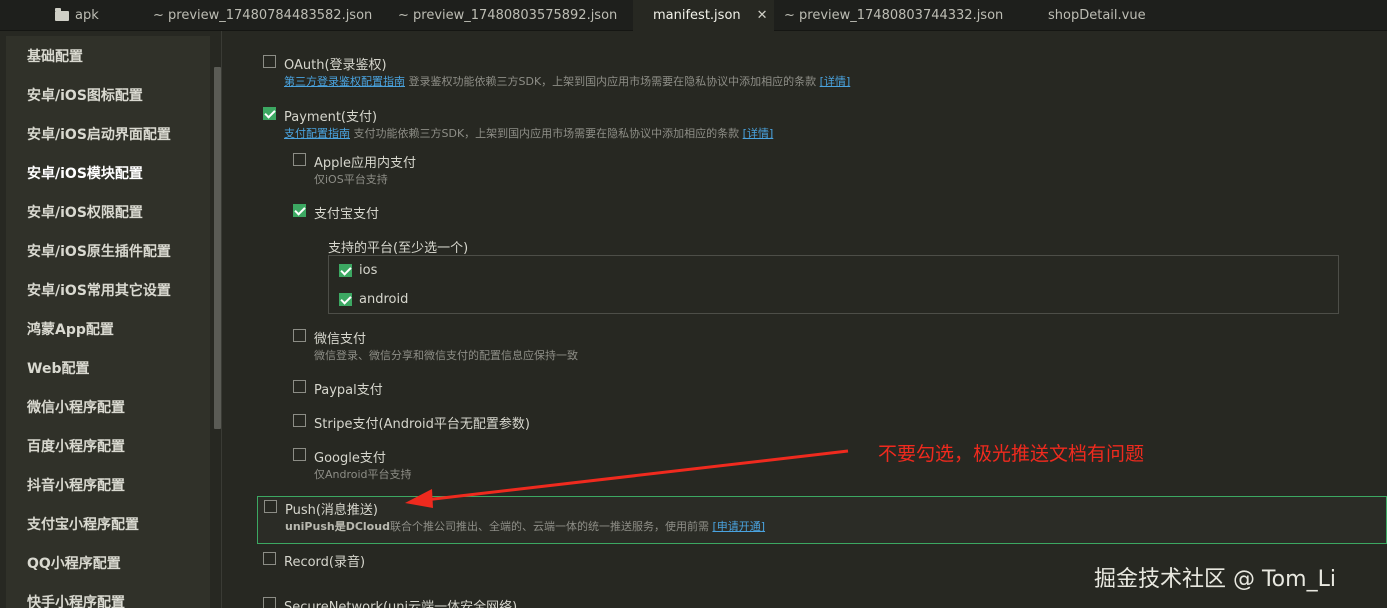  Describe the element at coordinates (85, 95) in the screenshot. I see `sidebar-item-icons: 安卓/iOS图标配置` at that location.